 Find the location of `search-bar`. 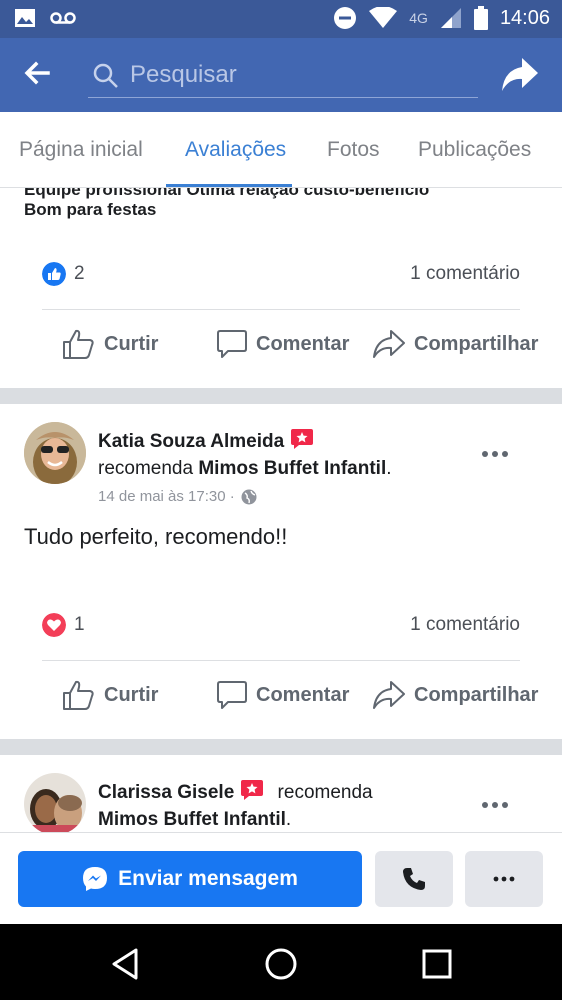

search-bar is located at coordinates (283, 76).